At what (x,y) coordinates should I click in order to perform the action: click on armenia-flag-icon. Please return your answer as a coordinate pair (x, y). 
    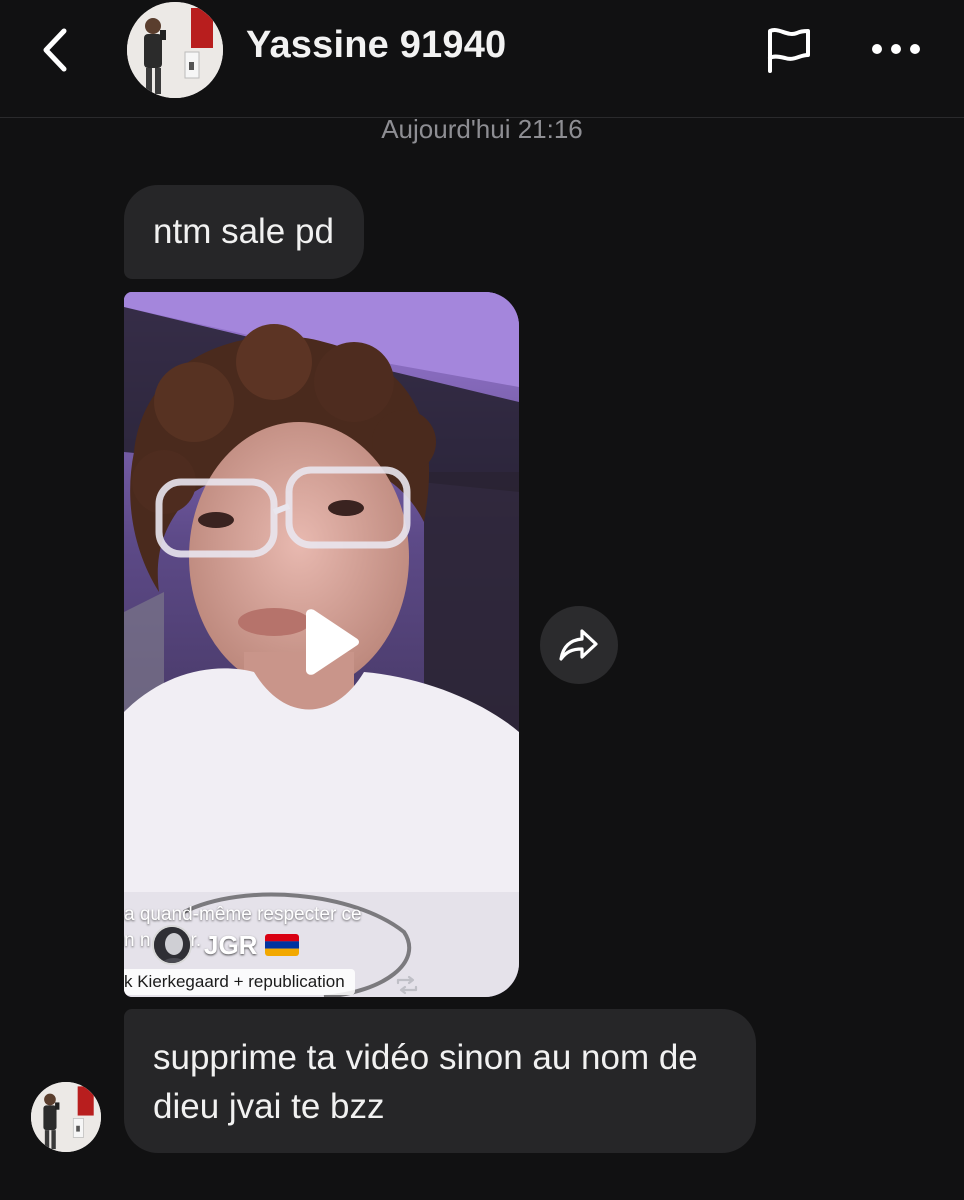
    Looking at the image, I should click on (282, 945).